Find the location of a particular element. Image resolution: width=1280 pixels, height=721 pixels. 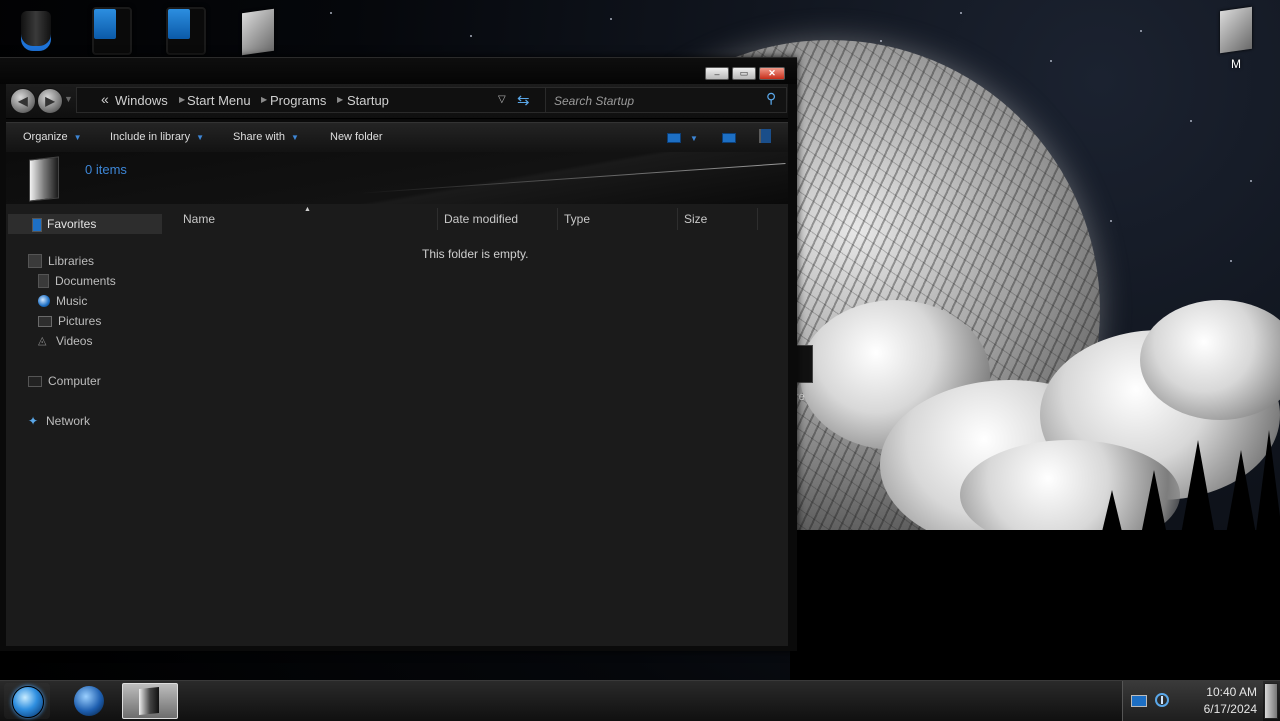

new-folder-button: New folder is located at coordinates (356, 137).